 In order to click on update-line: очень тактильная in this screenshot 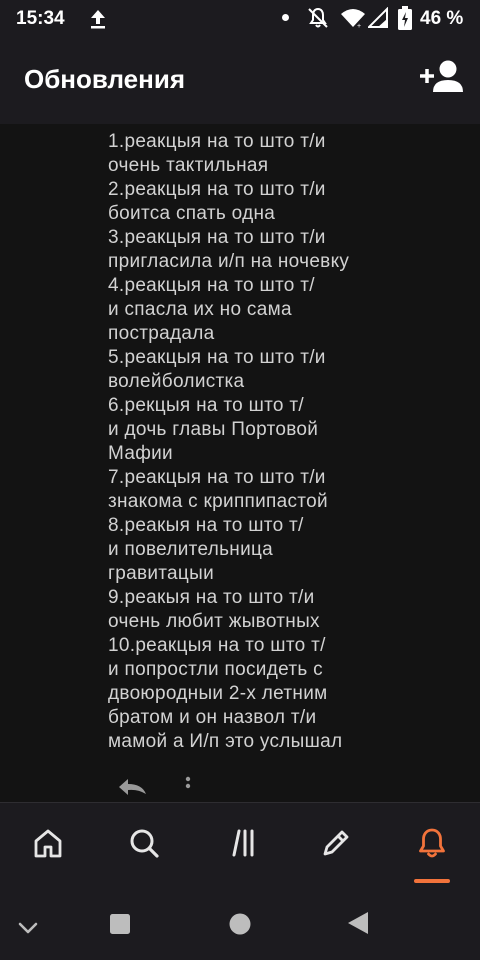, I will do `click(188, 165)`.